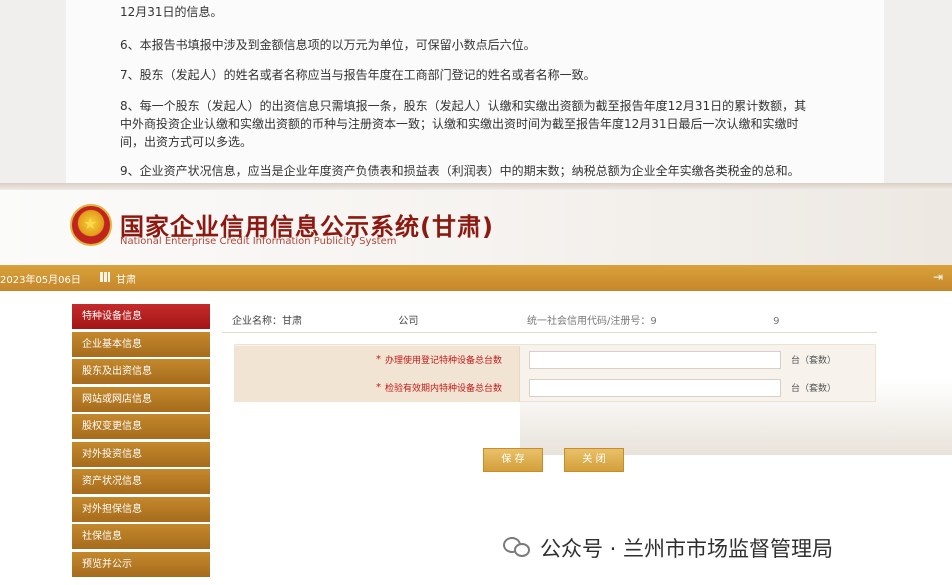 This screenshot has width=952, height=585. Describe the element at coordinates (105, 277) in the screenshot. I see `grid-icon` at that location.